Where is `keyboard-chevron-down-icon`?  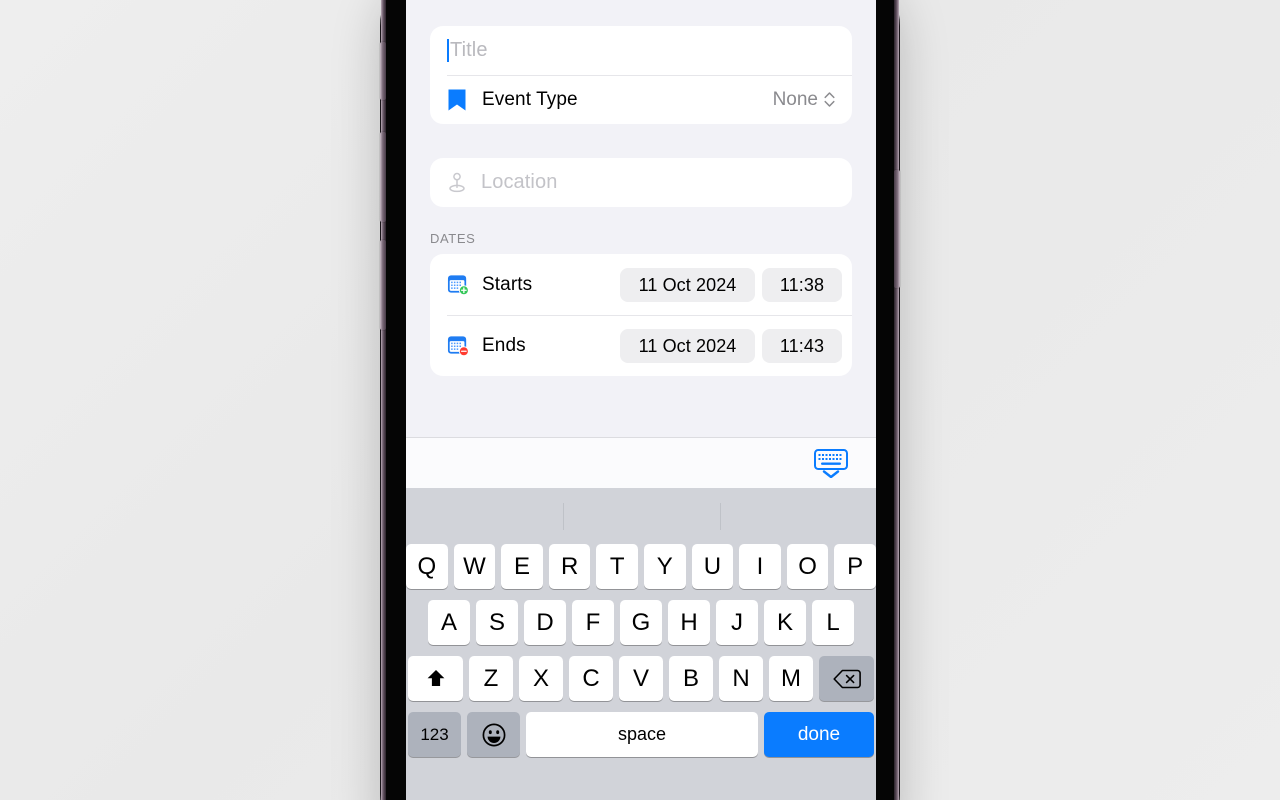 keyboard-chevron-down-icon is located at coordinates (831, 463).